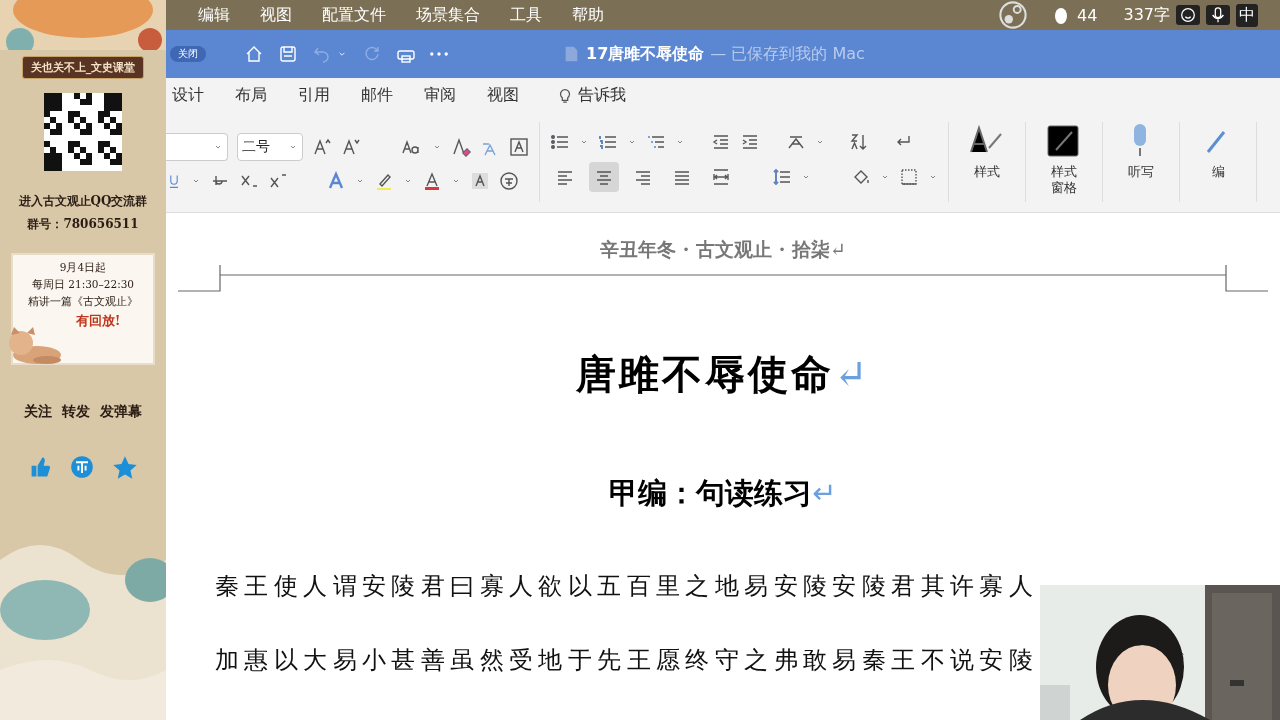  Describe the element at coordinates (82, 467) in the screenshot. I see `coin-icon` at that location.